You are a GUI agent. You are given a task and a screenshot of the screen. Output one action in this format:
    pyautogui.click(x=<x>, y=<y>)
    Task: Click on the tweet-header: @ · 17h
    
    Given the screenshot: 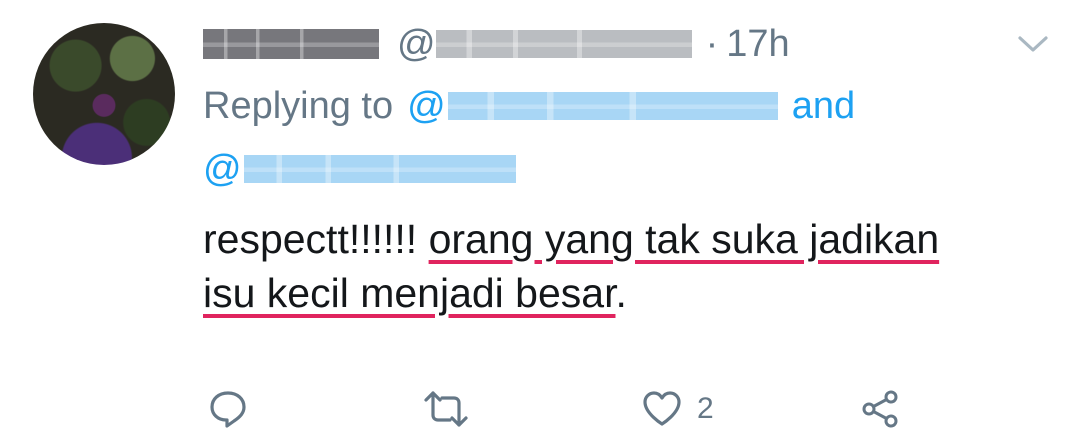 What is the action you would take?
    pyautogui.click(x=496, y=44)
    